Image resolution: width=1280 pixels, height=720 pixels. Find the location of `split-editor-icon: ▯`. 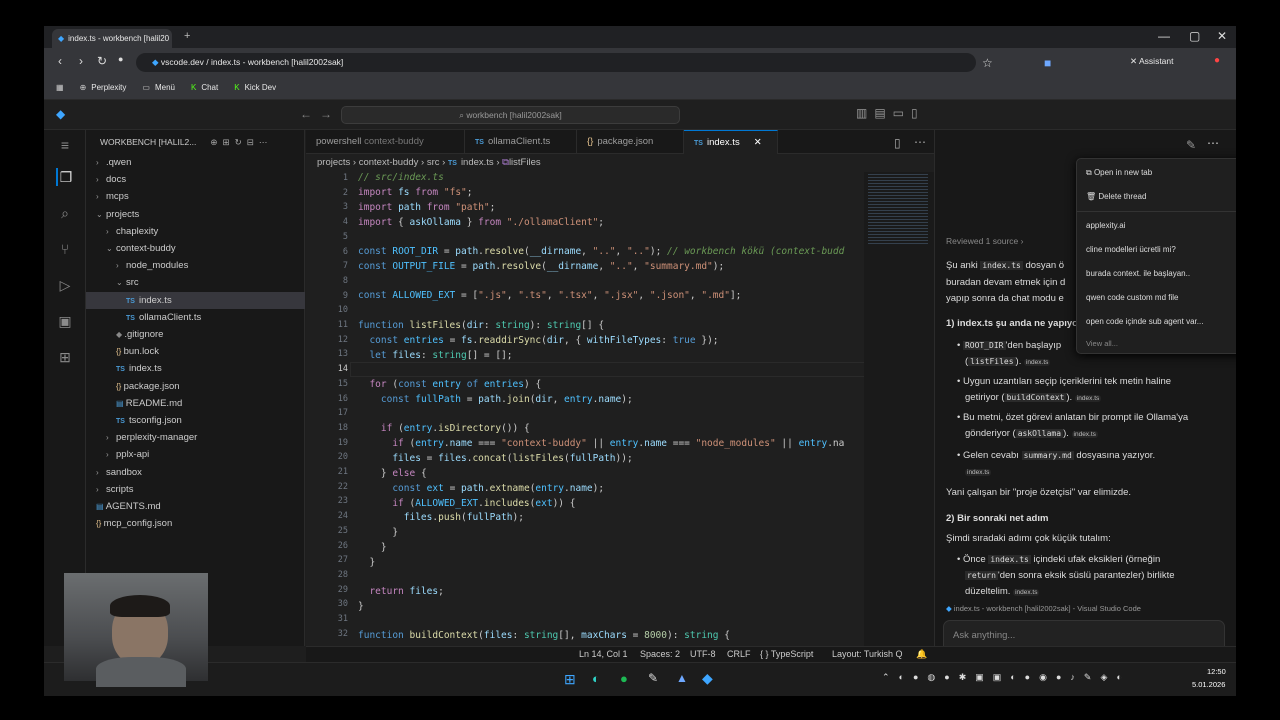

split-editor-icon: ▯ is located at coordinates (897, 143).